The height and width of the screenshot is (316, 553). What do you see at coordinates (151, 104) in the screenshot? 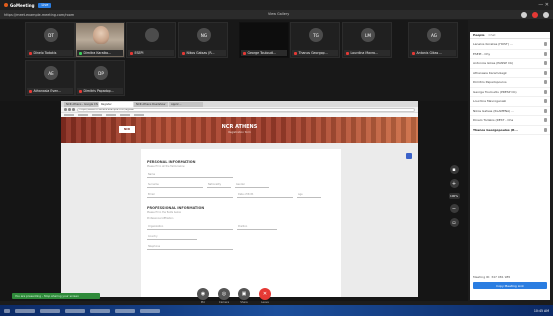
I see `browser-tab: NCR Athens Roadshow` at bounding box center [151, 104].